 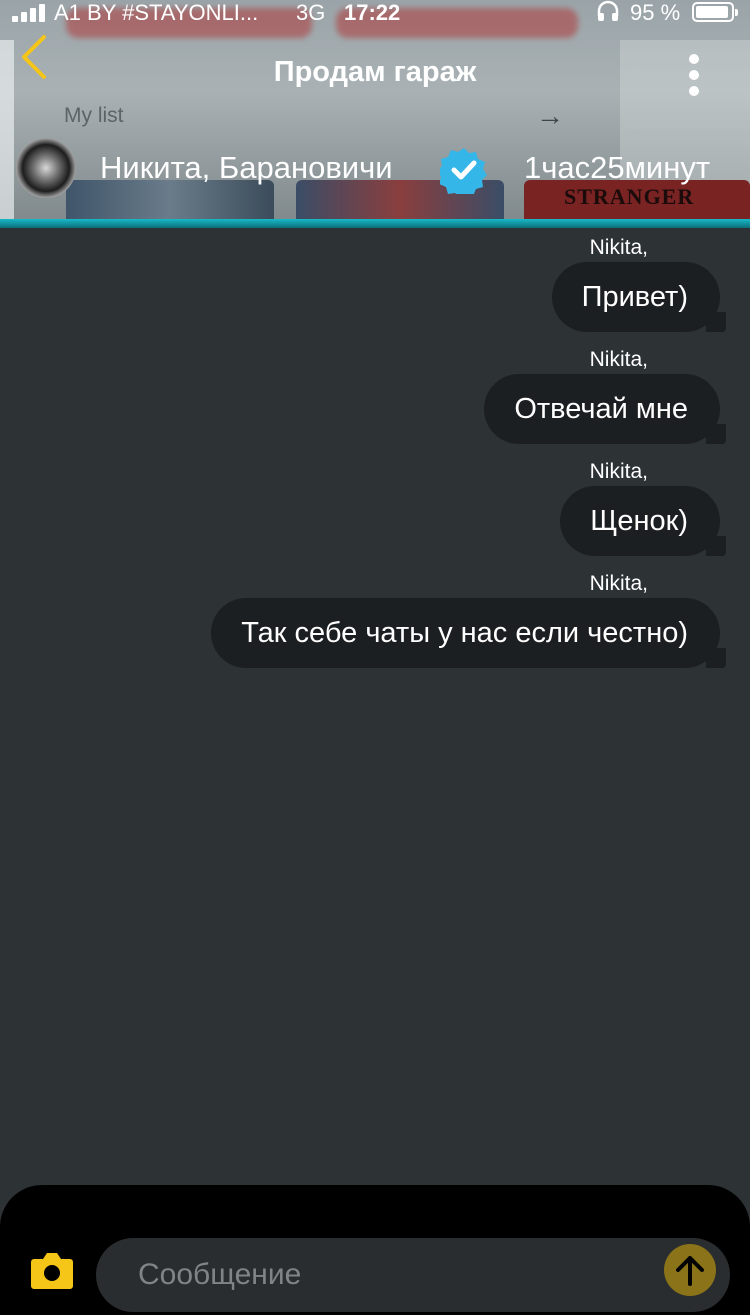 I want to click on message-text: Щенок), so click(x=639, y=521).